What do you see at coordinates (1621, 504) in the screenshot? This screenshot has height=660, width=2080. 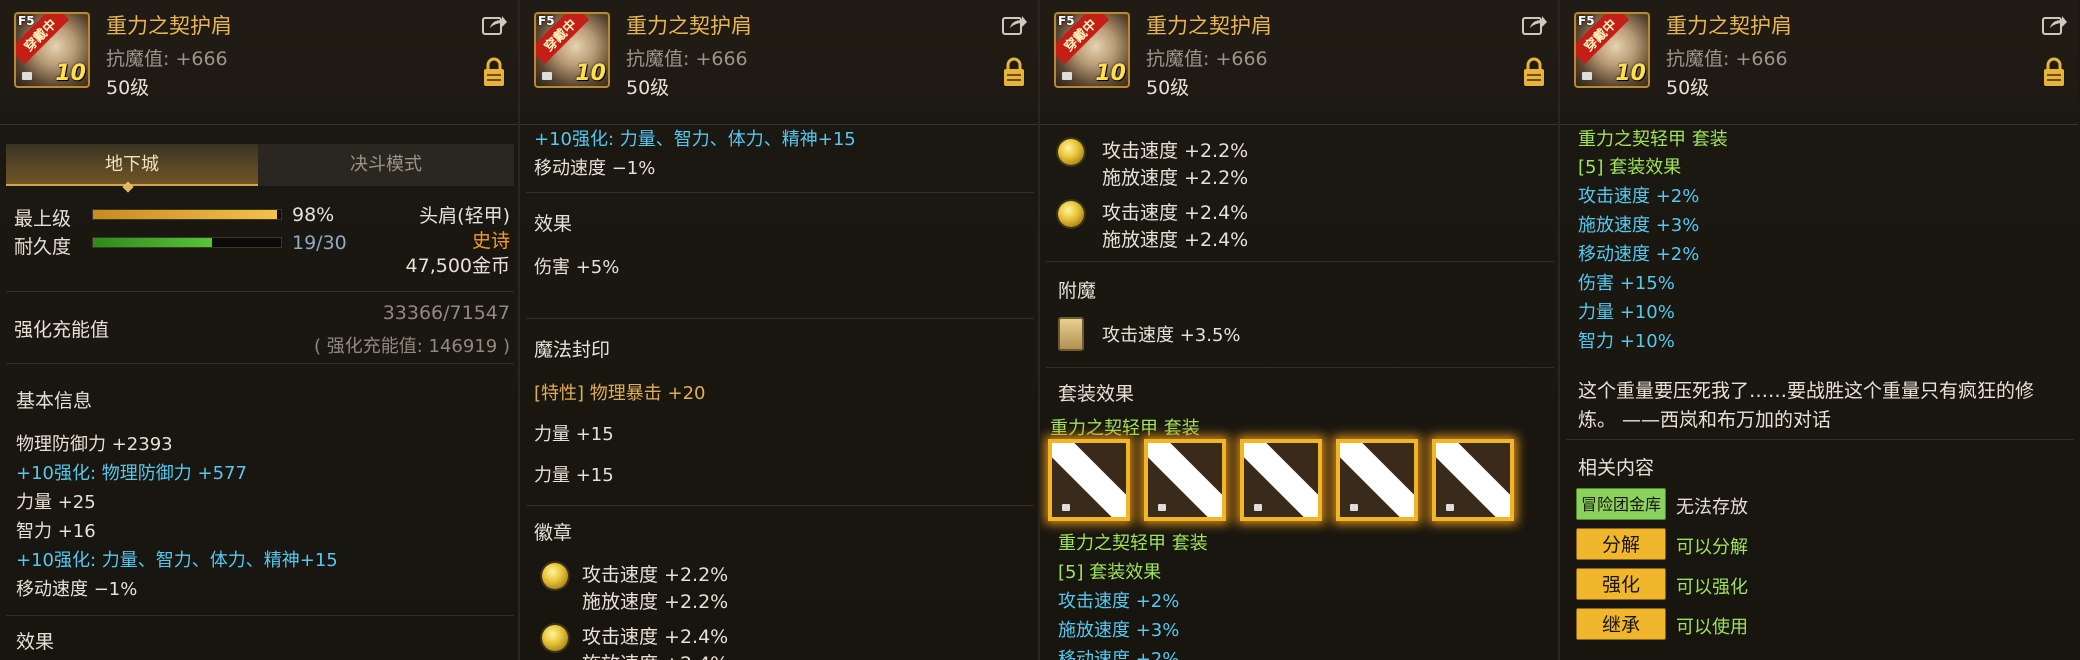 I see `storage-button: 冒险团金库` at bounding box center [1621, 504].